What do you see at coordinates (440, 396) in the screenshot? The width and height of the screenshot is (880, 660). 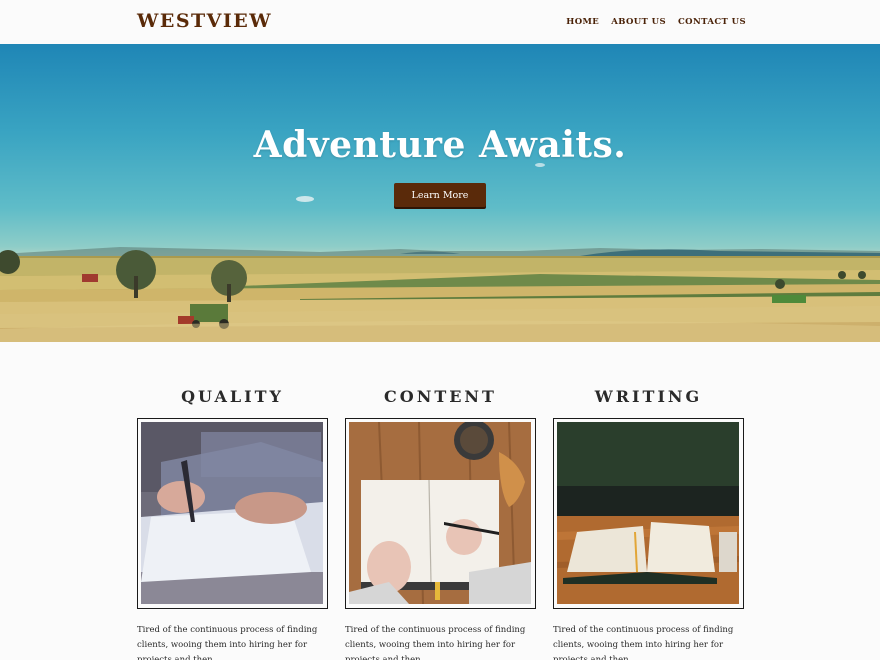 I see `feature-title: CONTENT` at bounding box center [440, 396].